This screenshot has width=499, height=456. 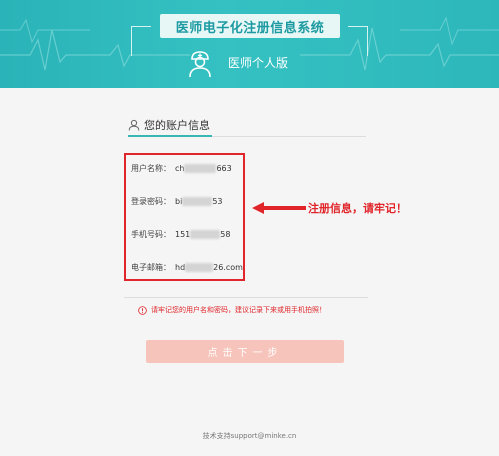 What do you see at coordinates (358, 41) in the screenshot?
I see `frame-bracket-right` at bounding box center [358, 41].